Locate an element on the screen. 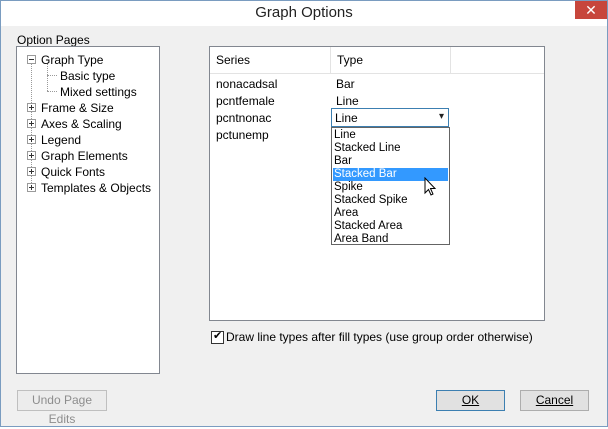 The image size is (608, 429). tree-item-mixed-settings: Mixed settings is located at coordinates (98, 92).